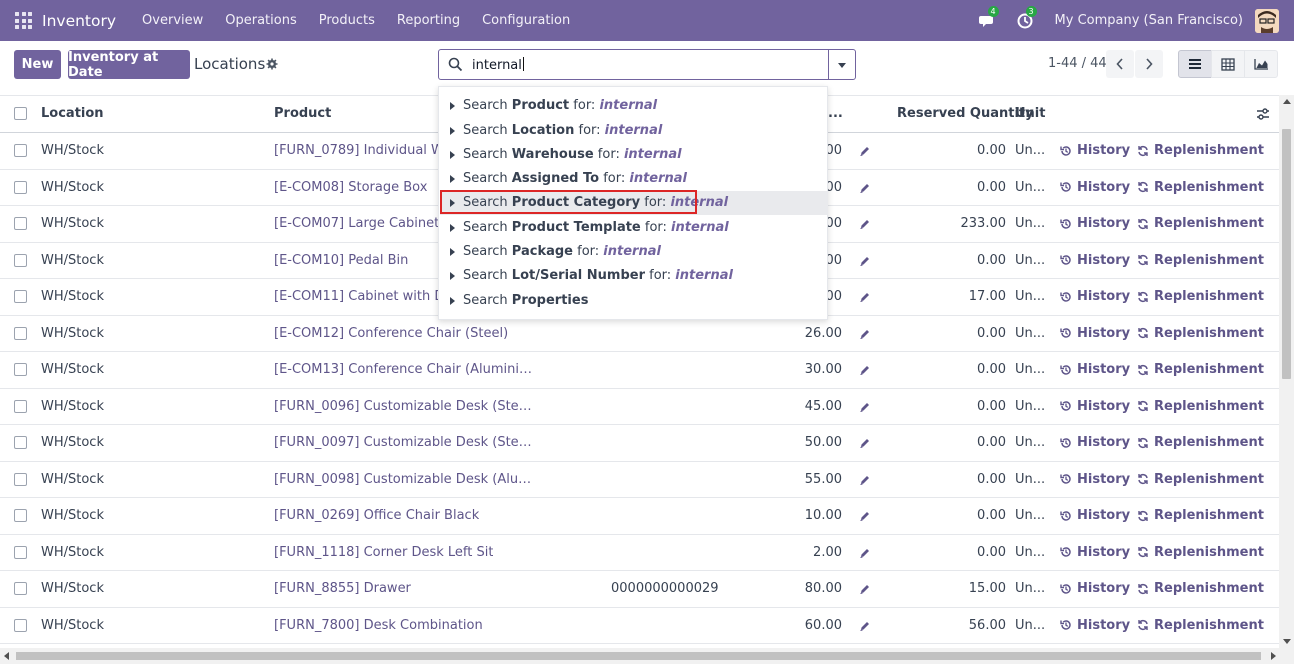  What do you see at coordinates (1273, 656) in the screenshot?
I see `scroll-right-arrow` at bounding box center [1273, 656].